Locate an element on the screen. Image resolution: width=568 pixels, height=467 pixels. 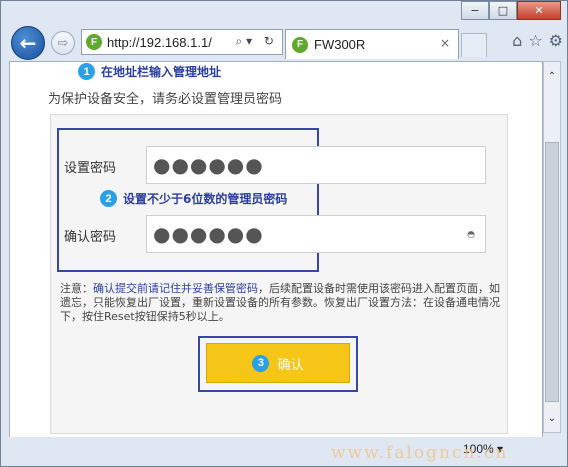
page-subtitle: 为保护设备安全，请务必设置管理员密码 is located at coordinates (165, 99).